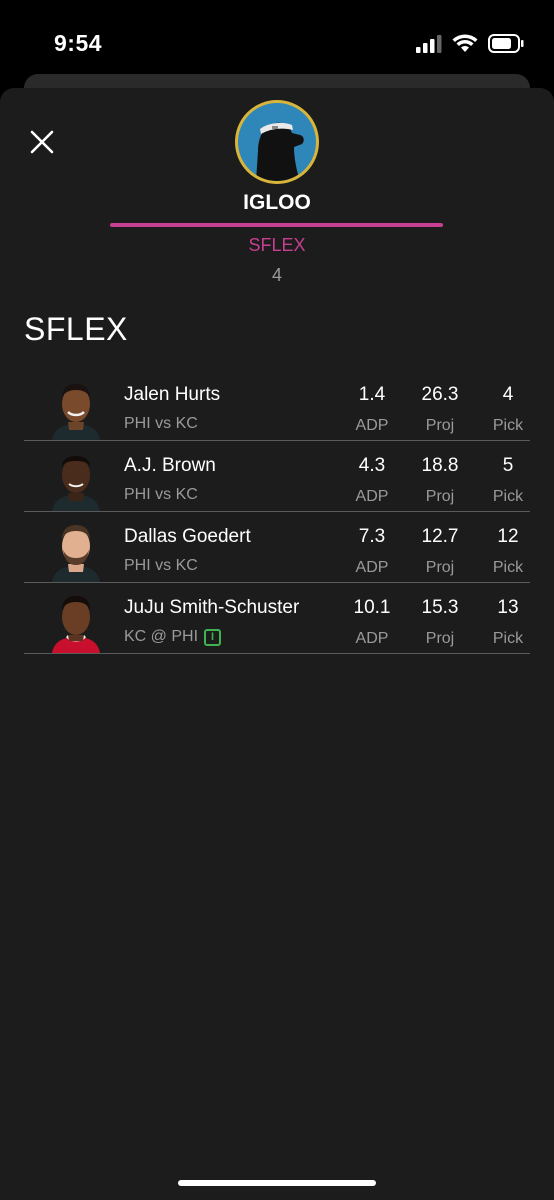 The image size is (554, 1200). What do you see at coordinates (161, 636) in the screenshot?
I see `matchup-text: KC @ PHI` at bounding box center [161, 636].